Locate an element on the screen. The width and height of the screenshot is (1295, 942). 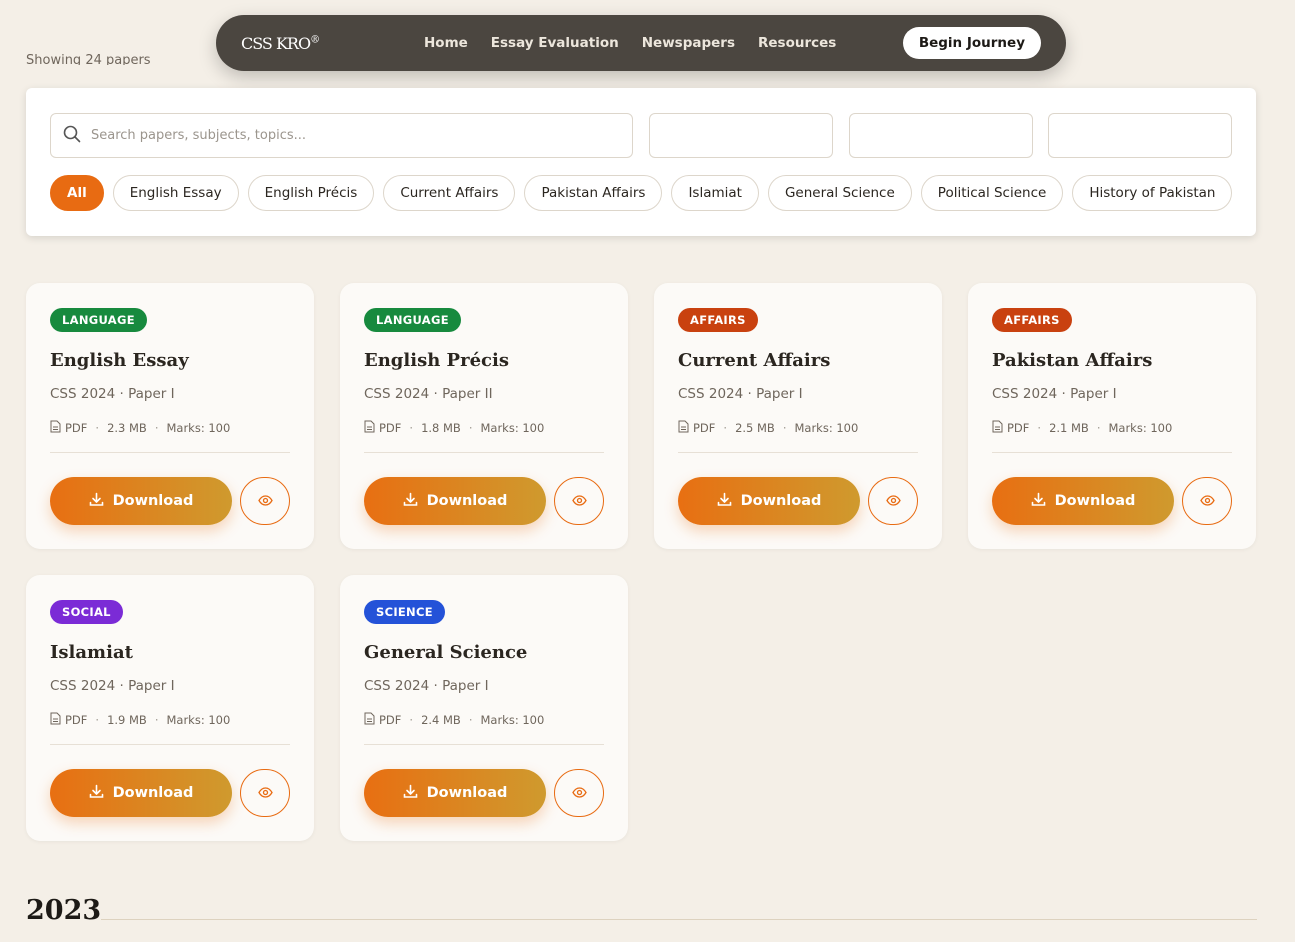
paper-title: Islamiat is located at coordinates (91, 652).